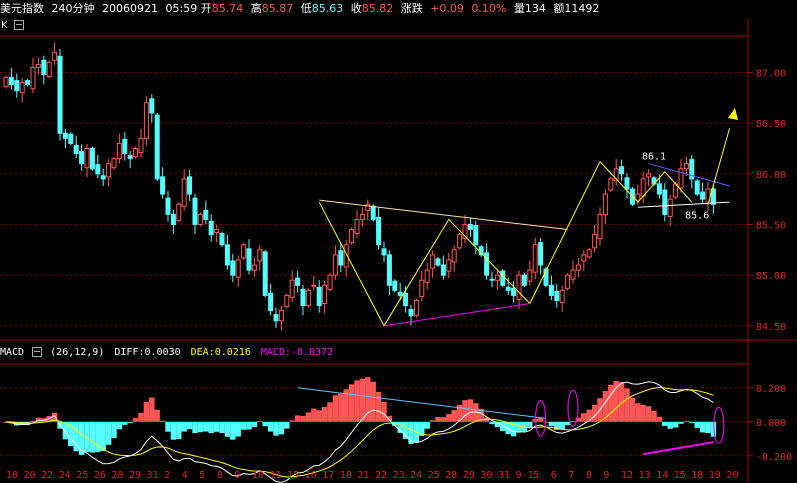 The image size is (797, 483). I want to click on x-tick-label: 4, so click(185, 475).